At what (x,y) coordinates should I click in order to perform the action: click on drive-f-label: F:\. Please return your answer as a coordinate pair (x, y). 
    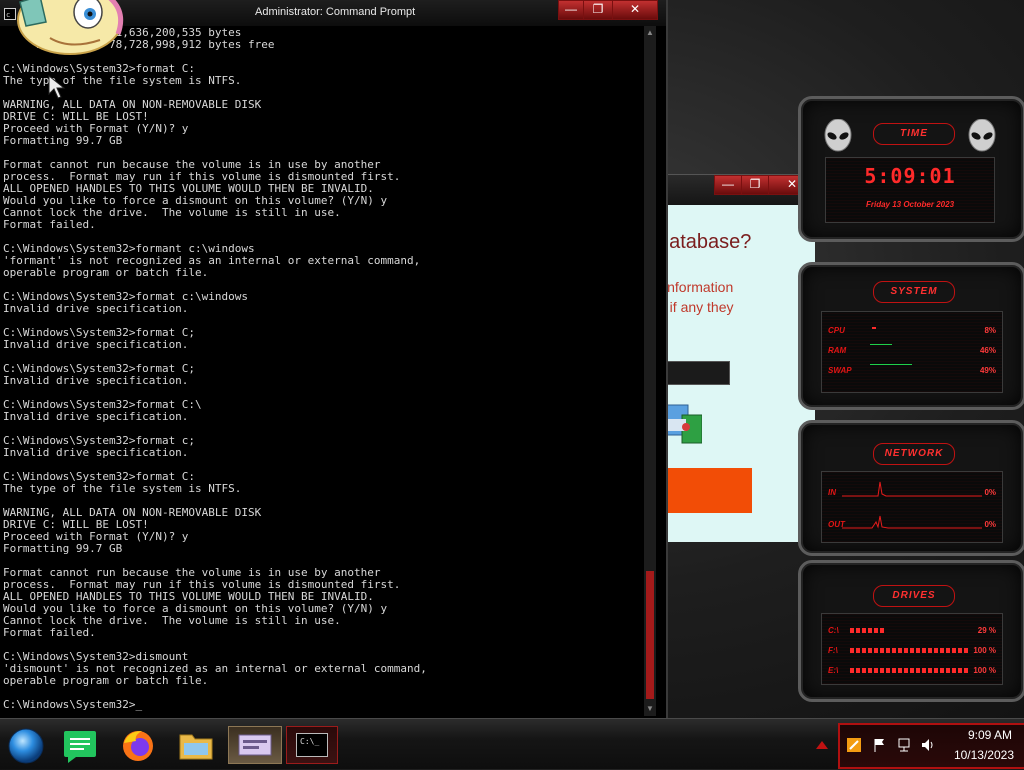
    Looking at the image, I should click on (833, 650).